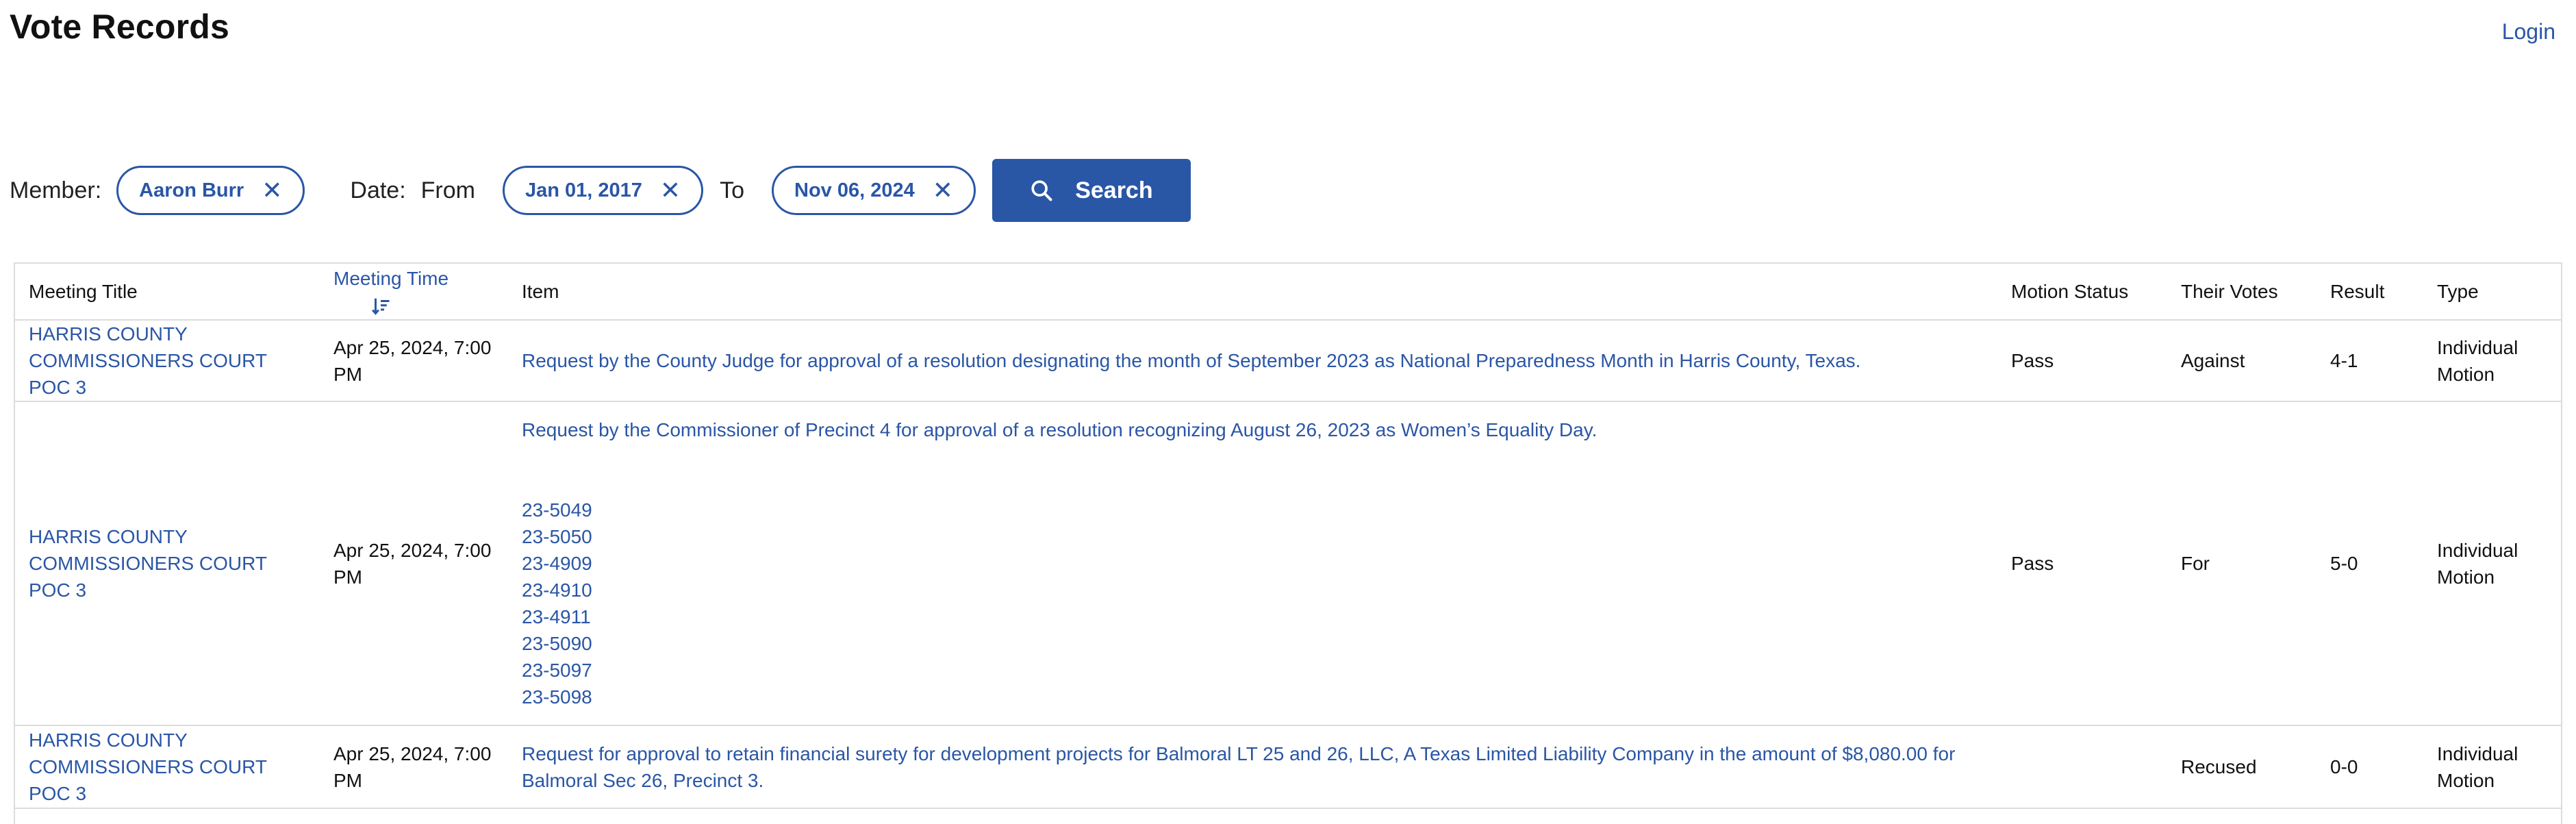 The height and width of the screenshot is (824, 2576). I want to click on item-code-link: 23-5097, so click(1253, 670).